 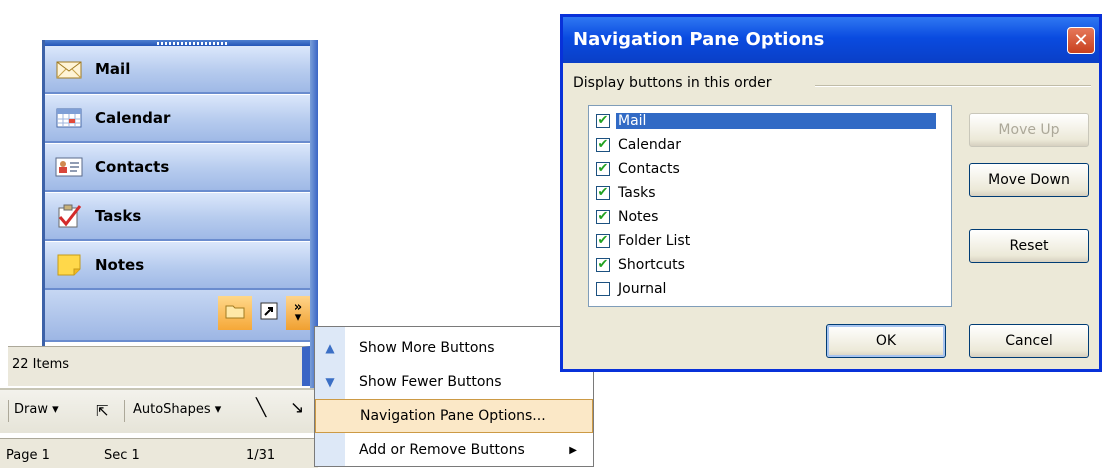 I want to click on button-label: Cancel, so click(x=1029, y=341).